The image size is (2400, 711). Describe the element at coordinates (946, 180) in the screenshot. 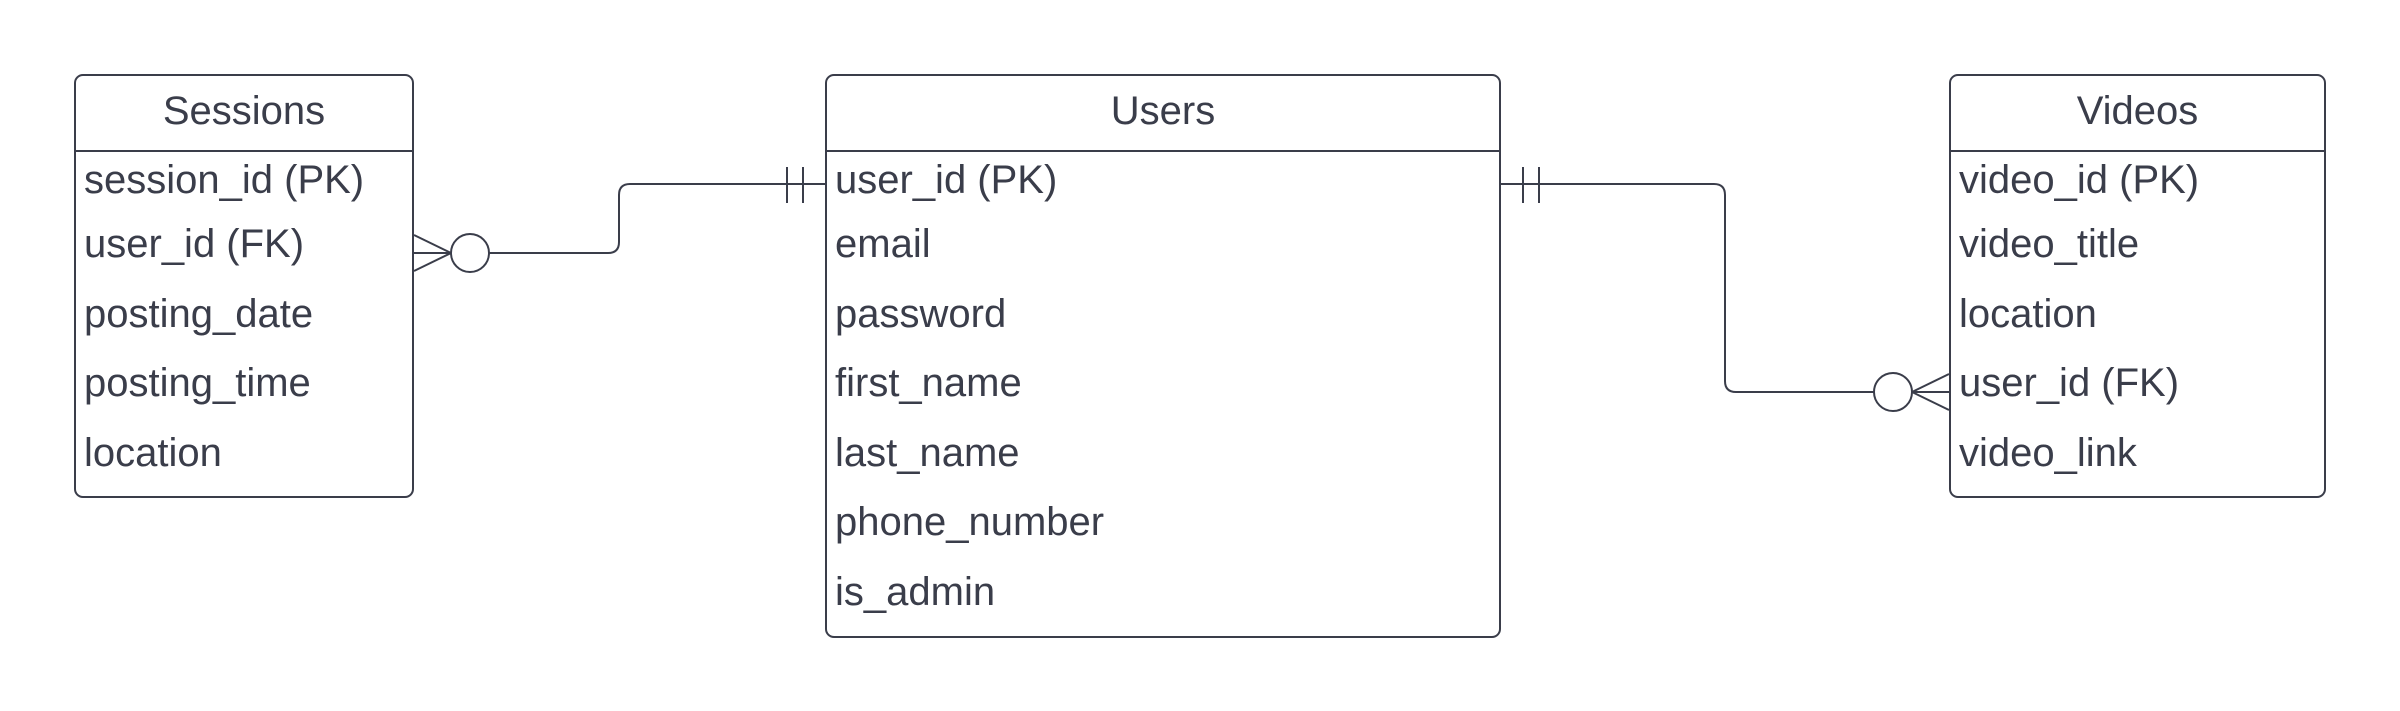

I see `attribute-row: user_id (PK)` at that location.